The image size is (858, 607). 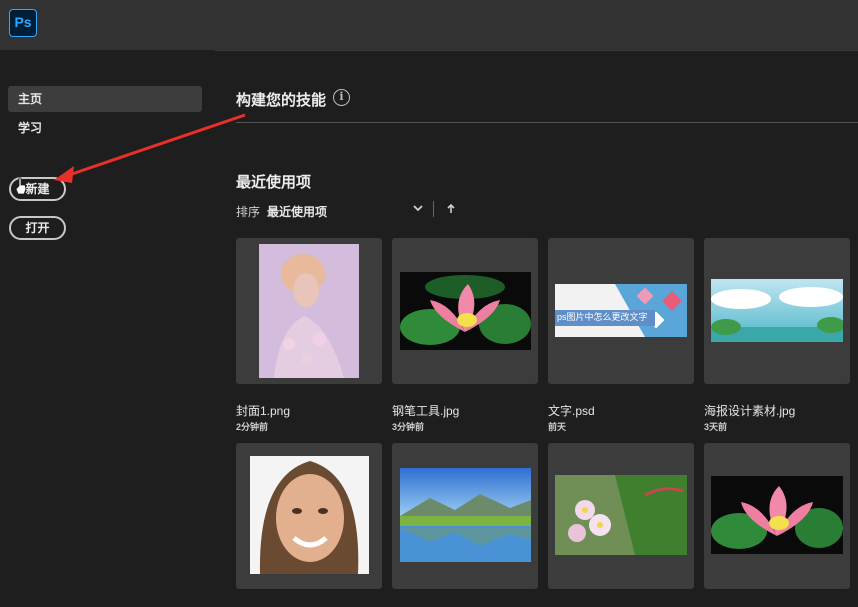 I want to click on woman-portrait-thumbnail, so click(x=309, y=515).